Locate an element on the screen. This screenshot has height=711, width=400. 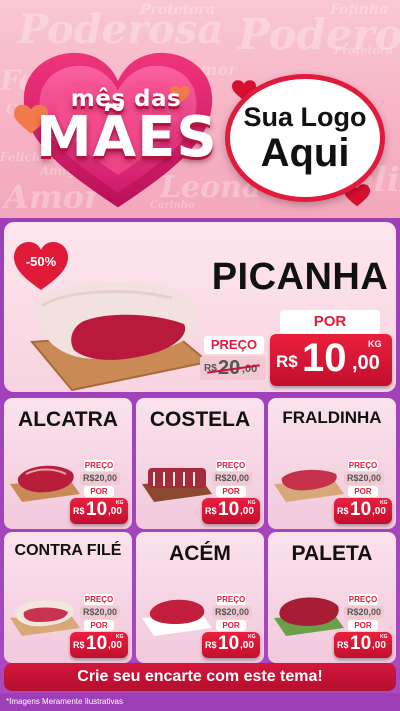
product-name: PALETA is located at coordinates (332, 553).